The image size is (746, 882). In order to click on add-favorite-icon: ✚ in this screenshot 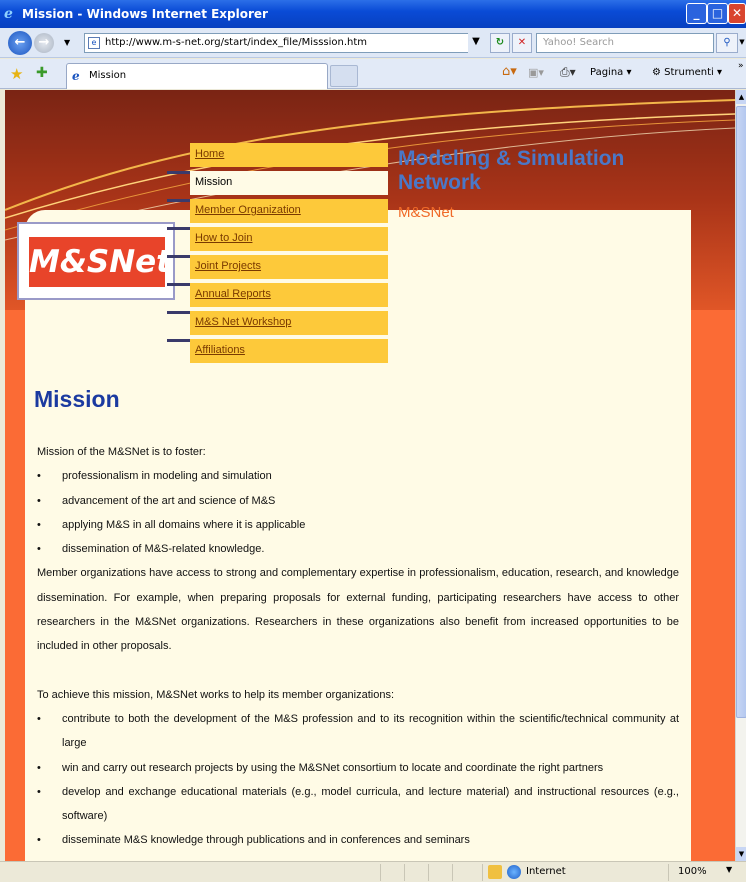, I will do `click(42, 73)`.